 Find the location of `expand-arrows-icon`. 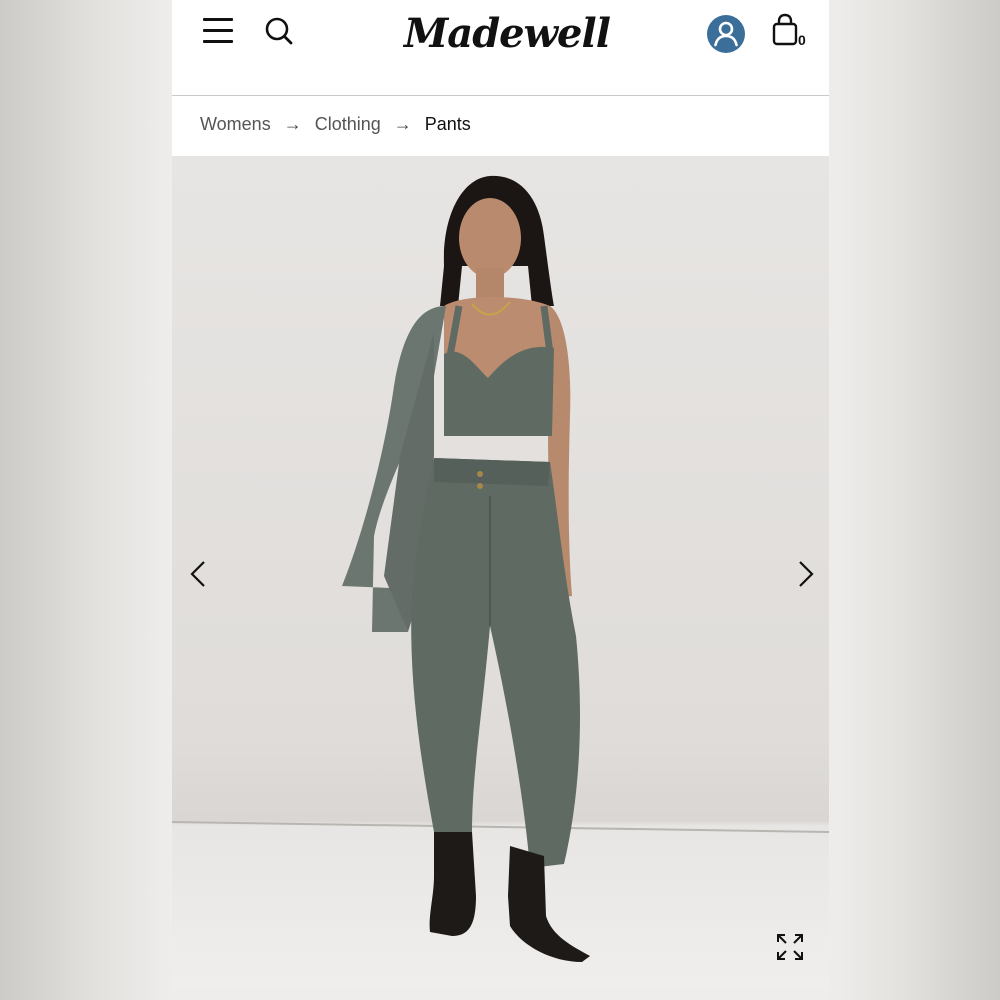

expand-arrows-icon is located at coordinates (790, 947).